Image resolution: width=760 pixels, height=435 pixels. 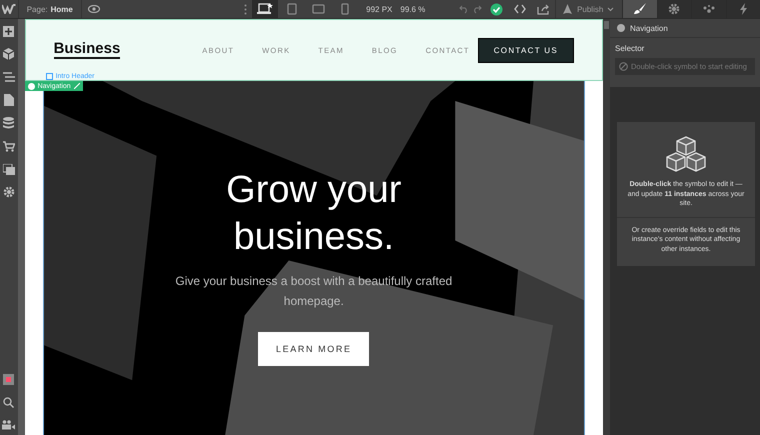 What do you see at coordinates (639, 9) in the screenshot?
I see `brush-icon` at bounding box center [639, 9].